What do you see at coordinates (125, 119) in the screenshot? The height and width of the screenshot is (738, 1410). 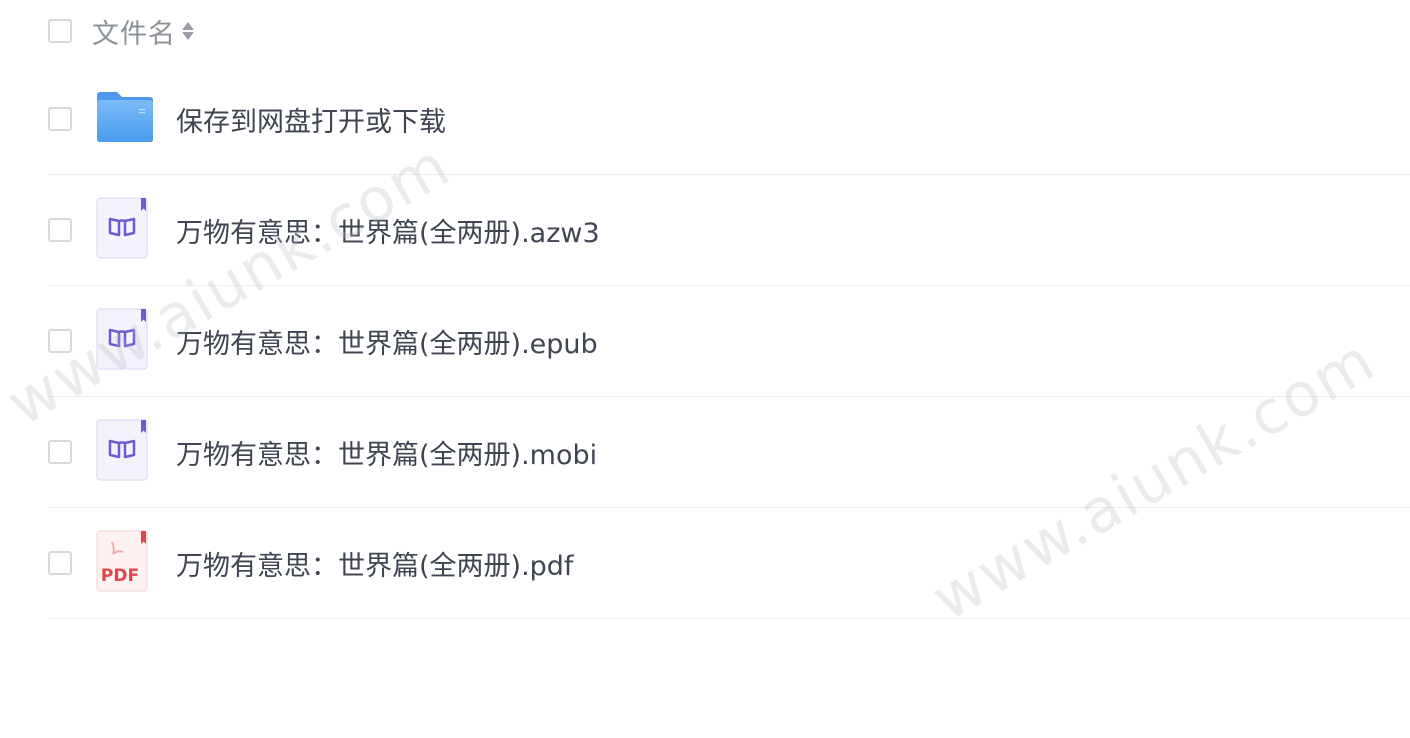 I see `folder-icon` at bounding box center [125, 119].